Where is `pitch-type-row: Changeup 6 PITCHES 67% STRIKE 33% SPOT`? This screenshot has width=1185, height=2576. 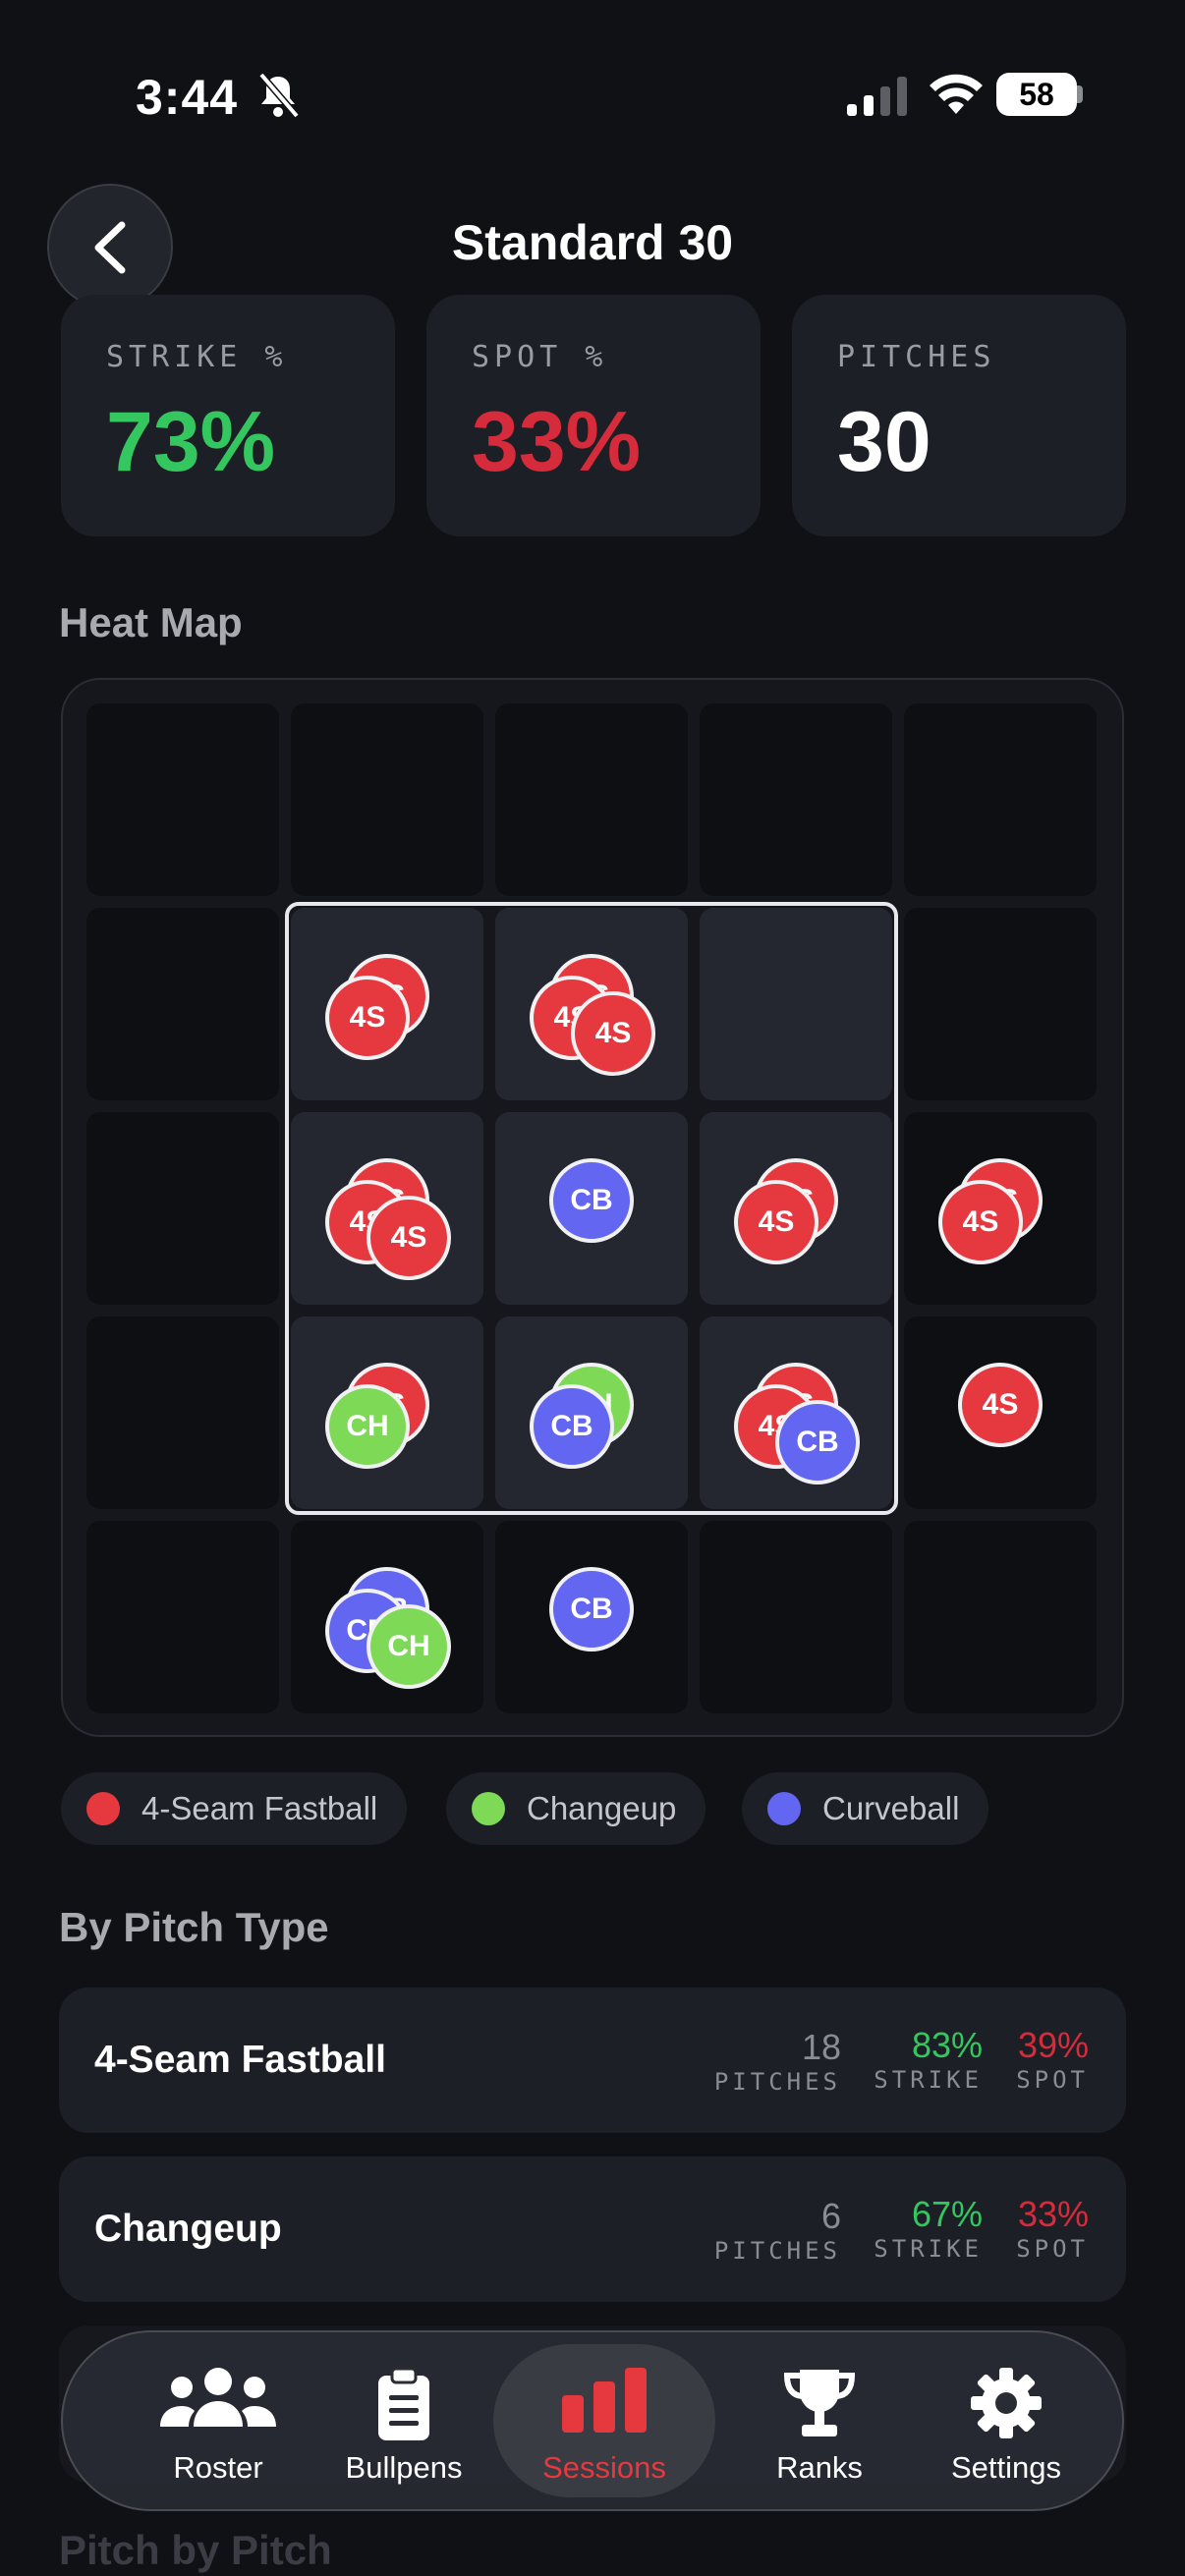
pitch-type-row: Changeup 6 PITCHES 67% STRIKE 33% SPOT is located at coordinates (592, 2229).